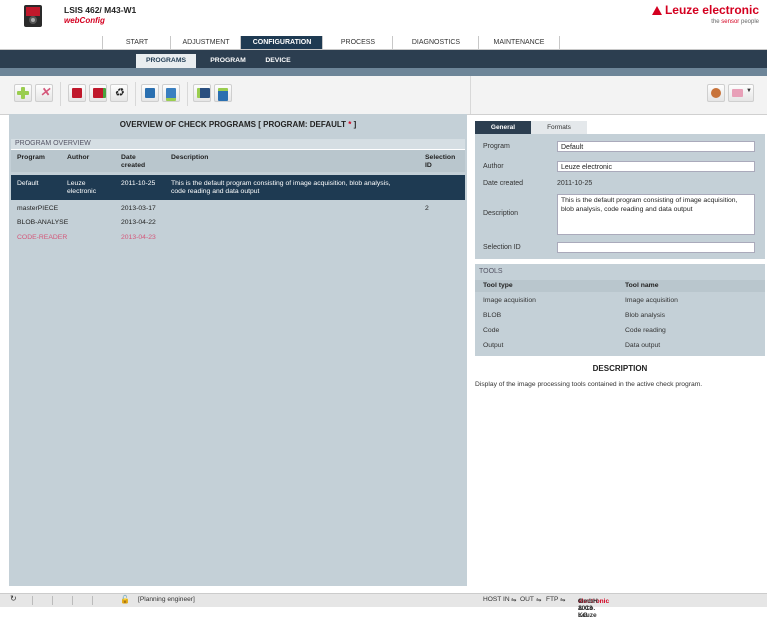 Image resolution: width=767 pixels, height=619 pixels. What do you see at coordinates (656, 146) in the screenshot?
I see `program-name-field: Default` at bounding box center [656, 146].